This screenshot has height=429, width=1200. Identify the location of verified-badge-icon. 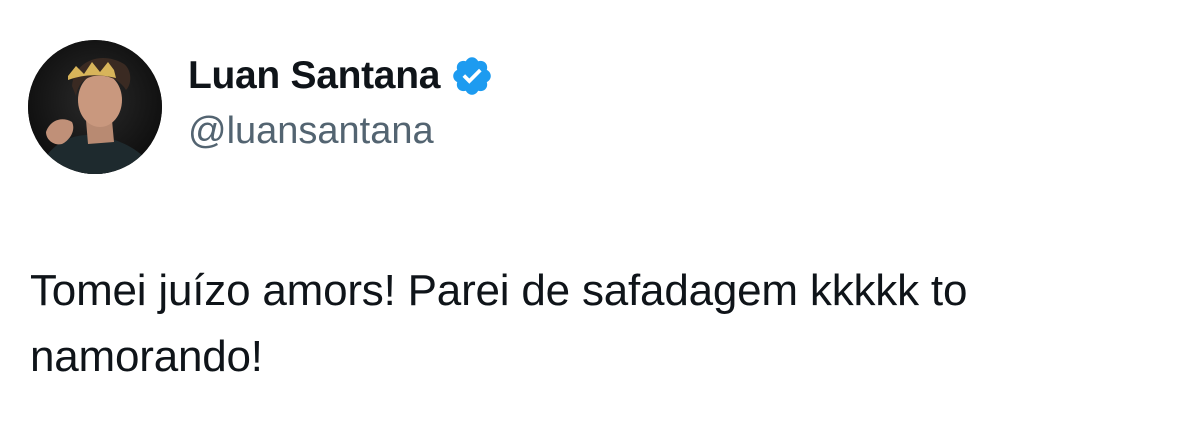
(472, 76).